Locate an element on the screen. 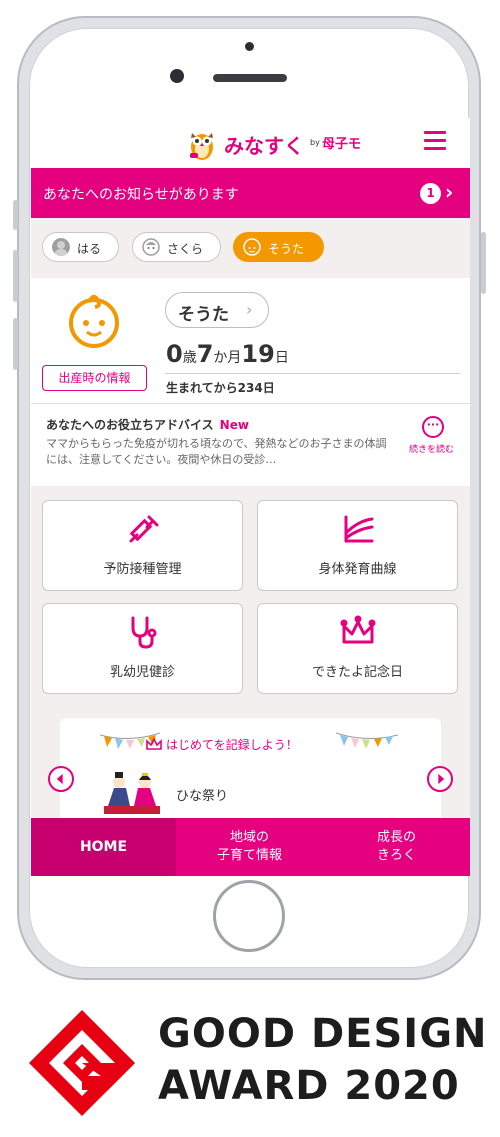 The height and width of the screenshot is (1137, 500). menu-card-label: 予防接種管理 is located at coordinates (142, 569).